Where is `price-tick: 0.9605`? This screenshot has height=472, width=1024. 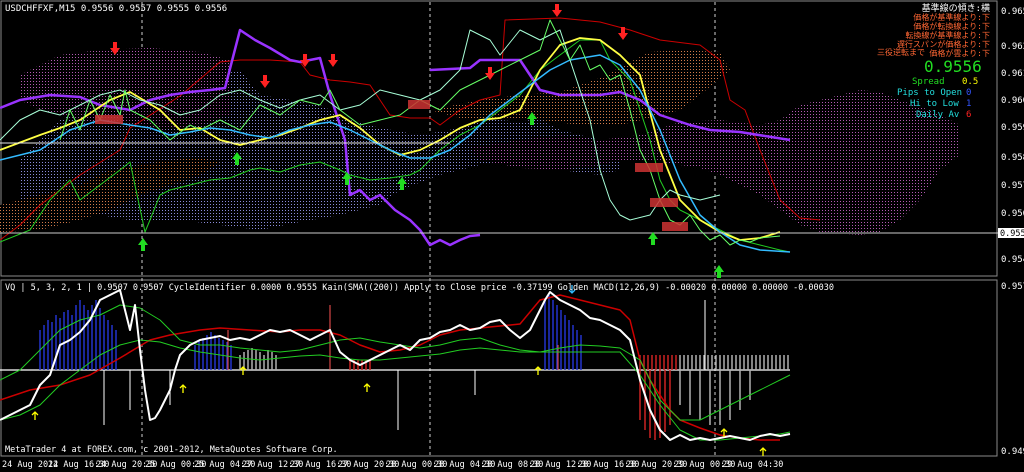
price-tick: 0.9605 is located at coordinates (1012, 101).